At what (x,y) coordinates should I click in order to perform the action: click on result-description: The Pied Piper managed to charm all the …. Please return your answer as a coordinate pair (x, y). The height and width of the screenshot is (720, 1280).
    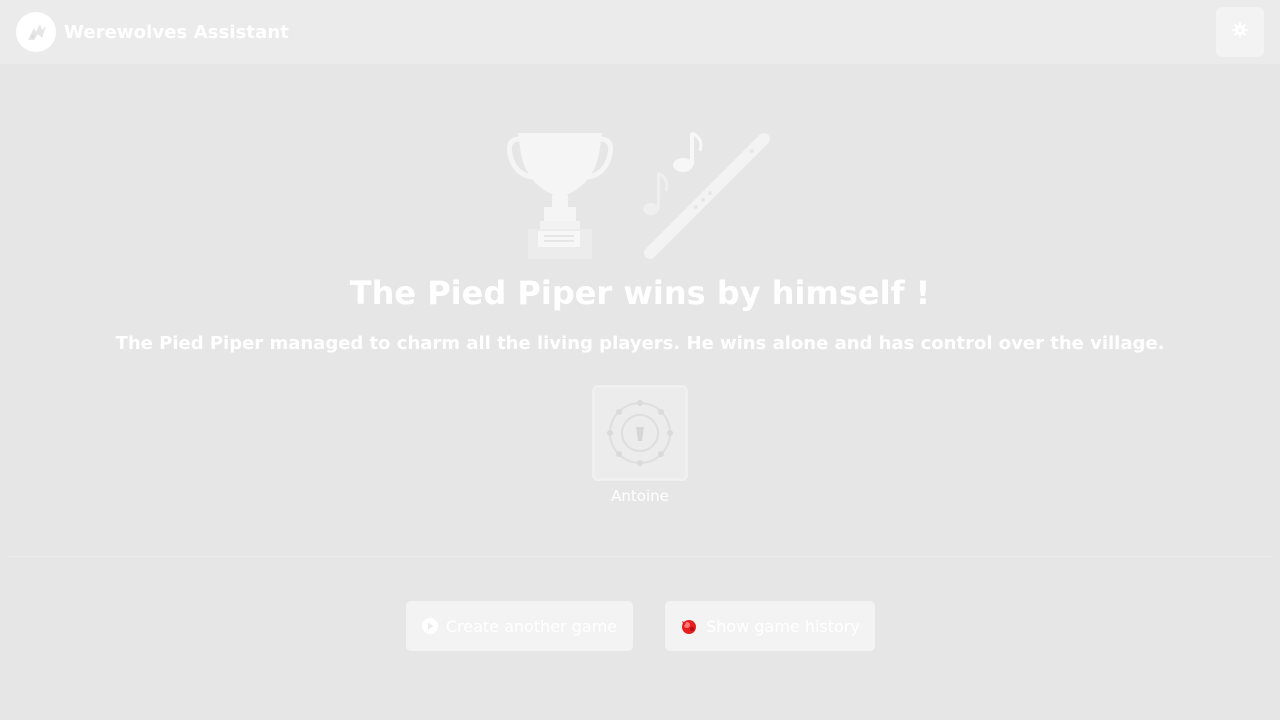
    Looking at the image, I should click on (640, 343).